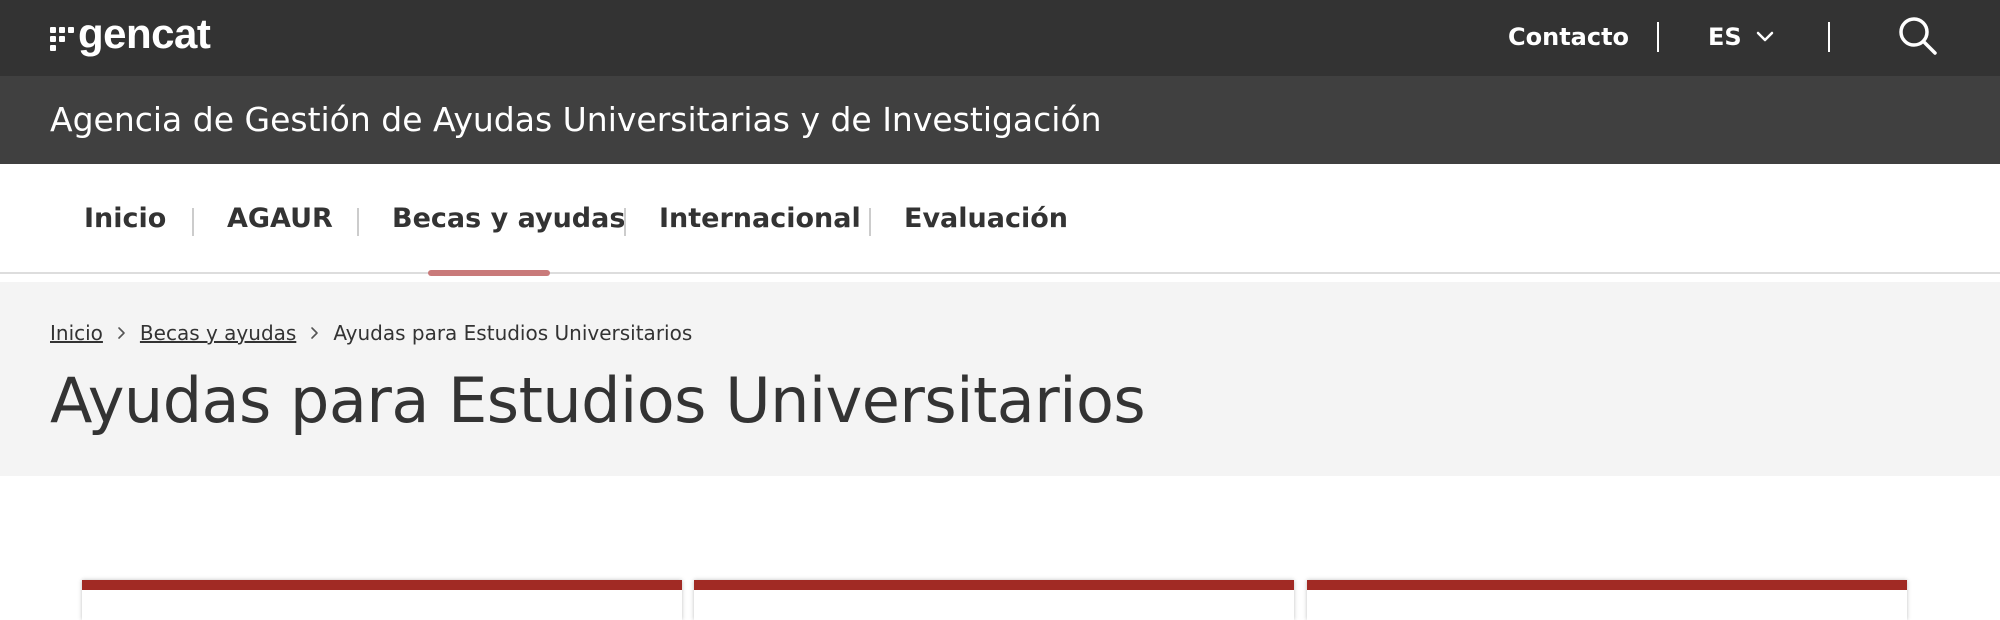  I want to click on nav-item-internacional: Internacional, so click(760, 219).